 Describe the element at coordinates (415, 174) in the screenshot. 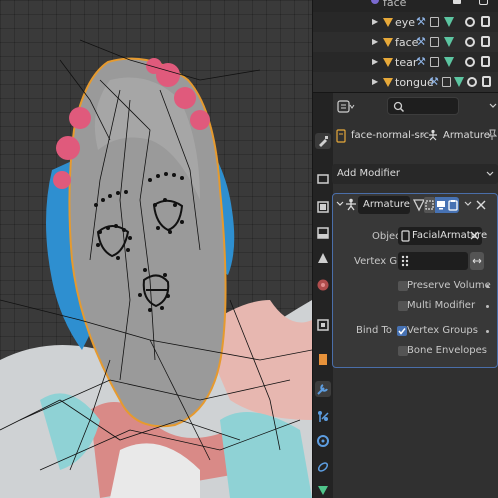

I see `add-modifier-button: Add Modifier` at that location.